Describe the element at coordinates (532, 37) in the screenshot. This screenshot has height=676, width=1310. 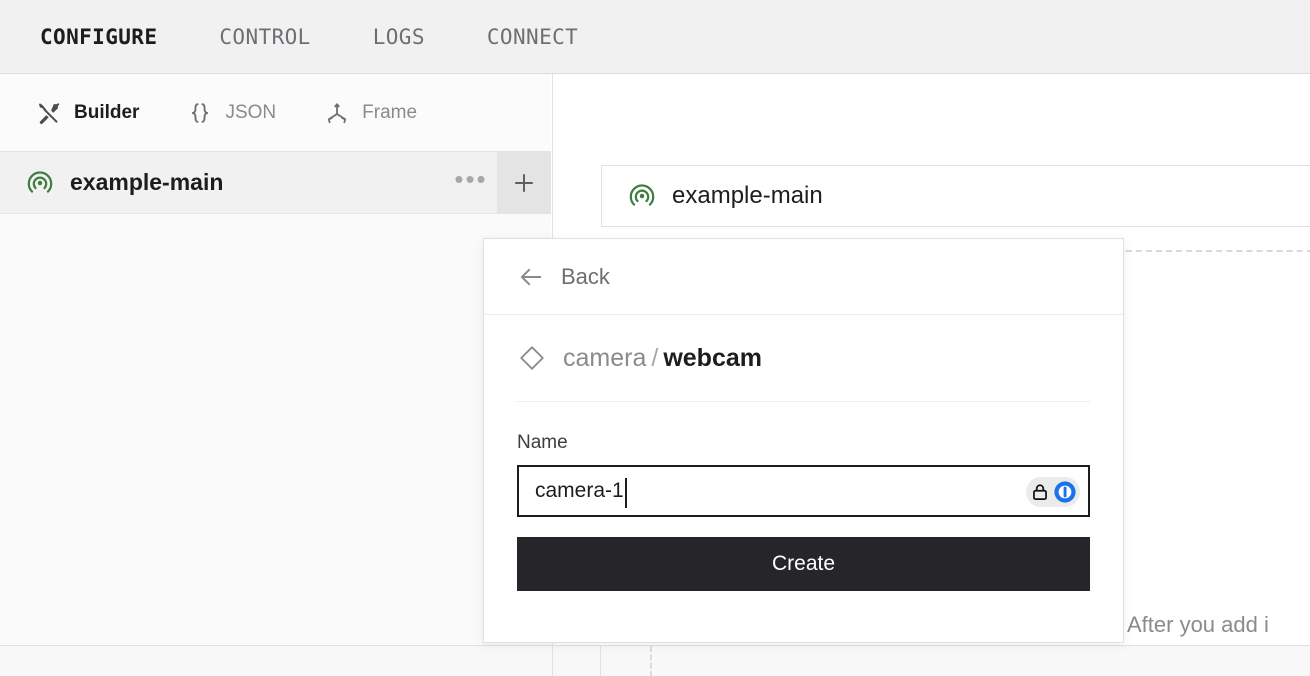
I see `topnav-item-connect: CONNECT` at that location.